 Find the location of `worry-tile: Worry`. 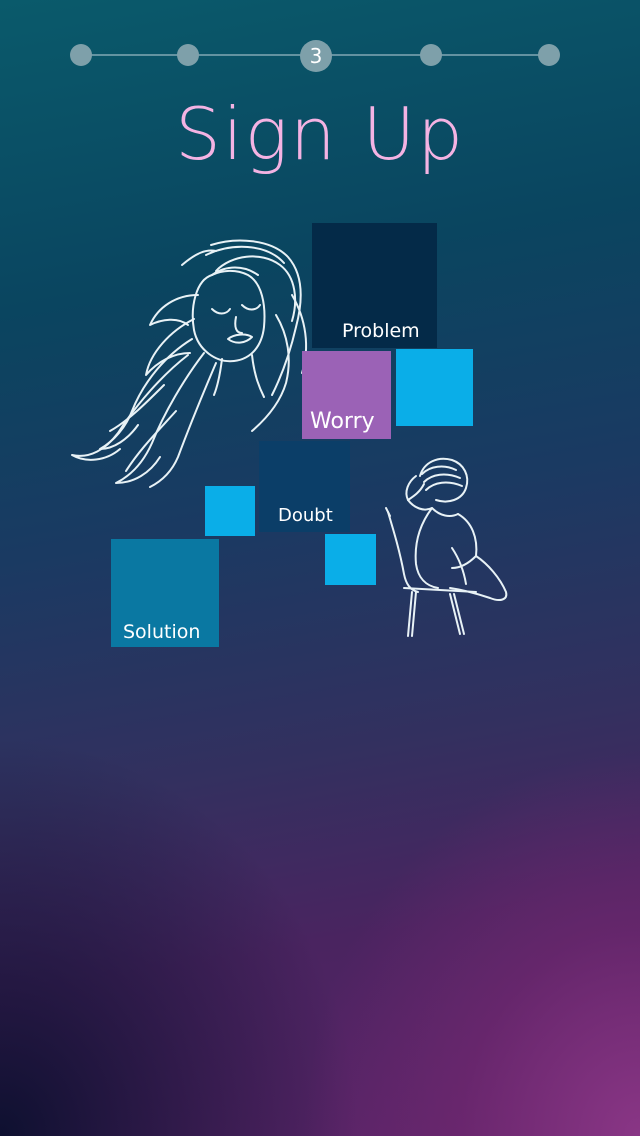

worry-tile: Worry is located at coordinates (346, 395).